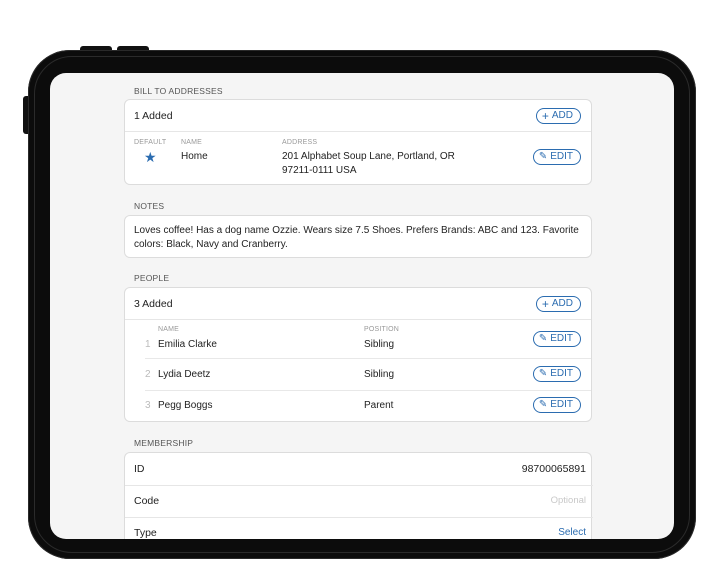 The image size is (725, 563). What do you see at coordinates (359, 501) in the screenshot?
I see `membership-code-row: Code Optional` at bounding box center [359, 501].